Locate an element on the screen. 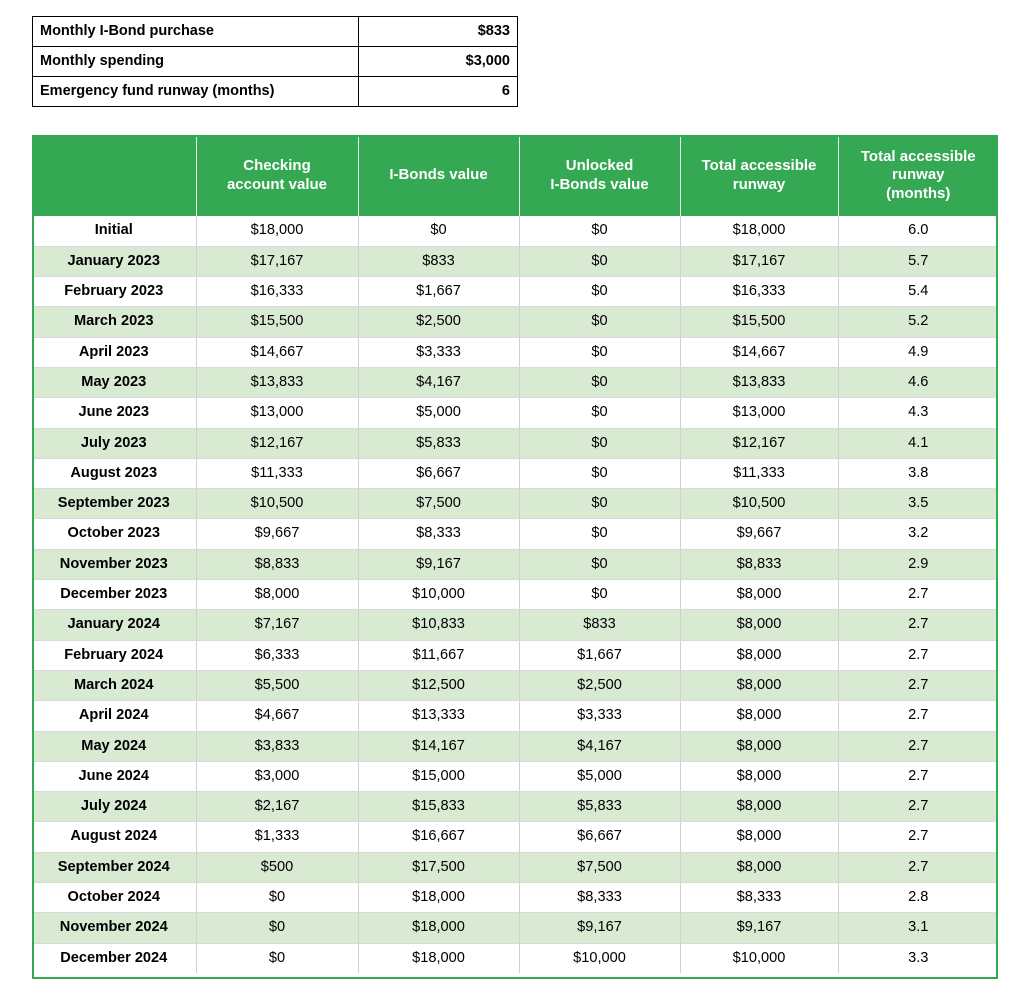 The height and width of the screenshot is (994, 1024). checking-value-cell: $15,500 is located at coordinates (277, 322).